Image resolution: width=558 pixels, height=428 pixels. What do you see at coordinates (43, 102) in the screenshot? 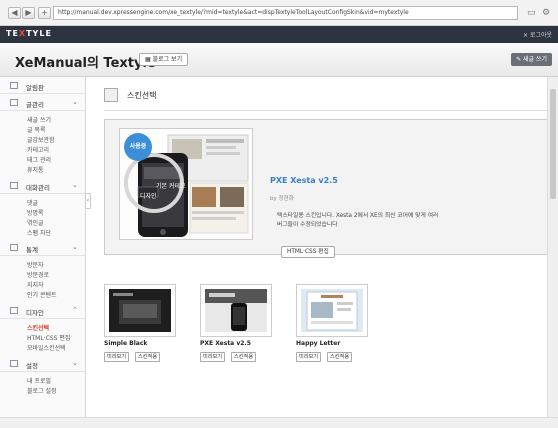
I see `sidebar-group-posts: 글관리 ⌄` at bounding box center [43, 102].